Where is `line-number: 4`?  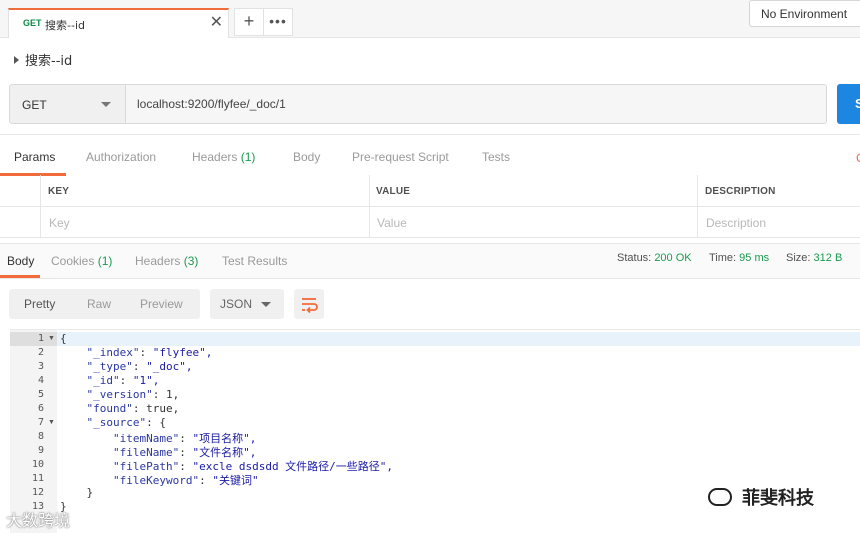 line-number: 4 is located at coordinates (40, 380).